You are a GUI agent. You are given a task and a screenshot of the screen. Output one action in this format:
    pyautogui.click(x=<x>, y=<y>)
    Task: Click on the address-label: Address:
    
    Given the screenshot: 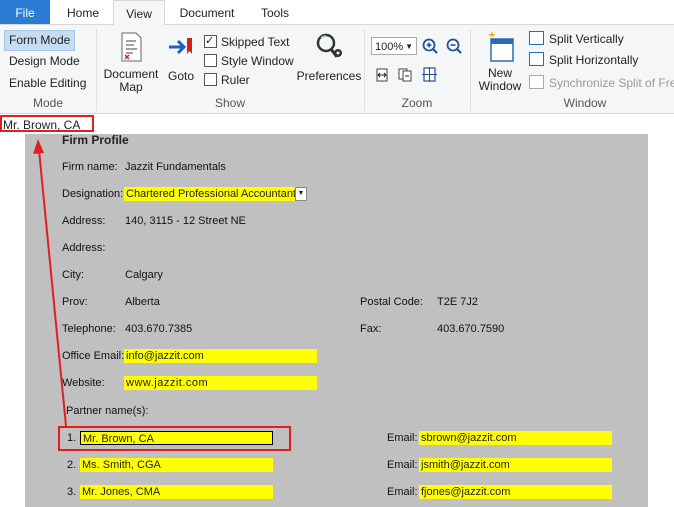 What is the action you would take?
    pyautogui.click(x=84, y=221)
    